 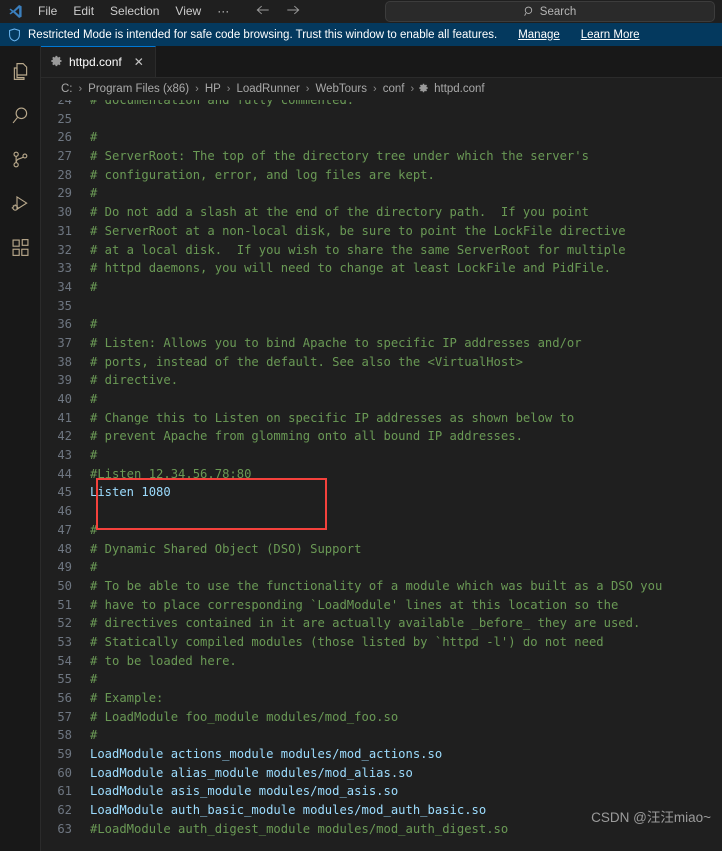 I want to click on code-line: 43 #, so click(x=381, y=455).